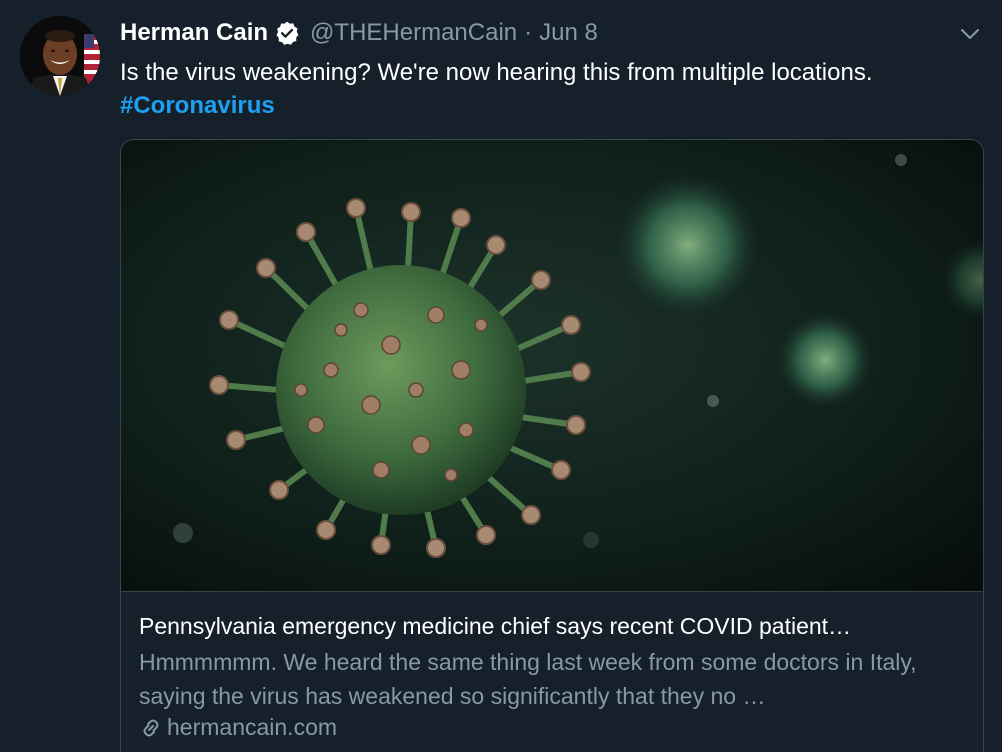 This screenshot has height=752, width=1002. Describe the element at coordinates (568, 33) in the screenshot. I see `tweet-date: Jun 8` at that location.